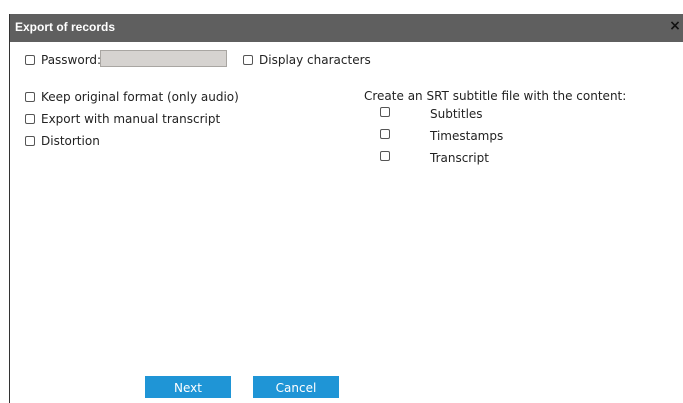 This screenshot has width=683, height=403. I want to click on distortion-checkbox, so click(30, 141).